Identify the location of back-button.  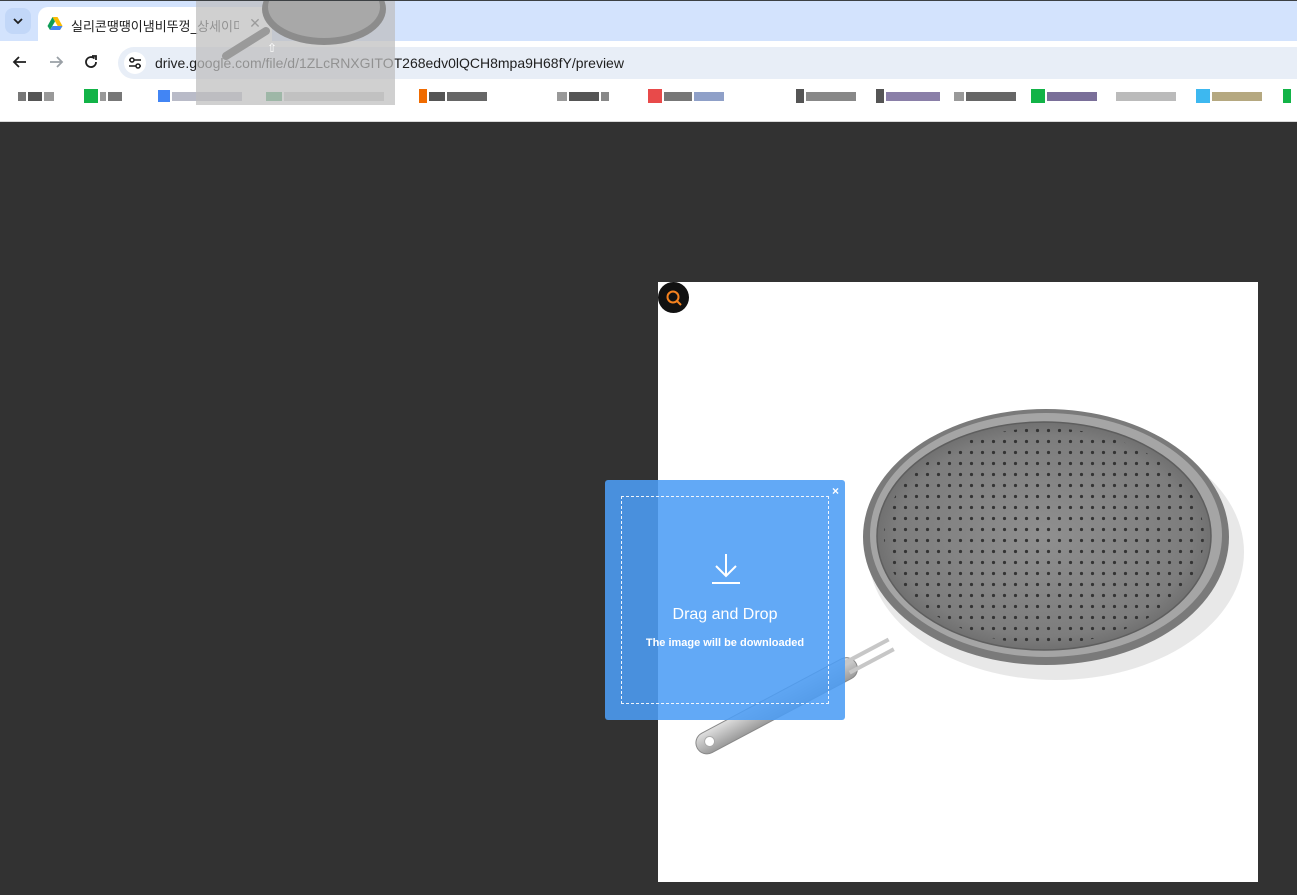
(20, 62).